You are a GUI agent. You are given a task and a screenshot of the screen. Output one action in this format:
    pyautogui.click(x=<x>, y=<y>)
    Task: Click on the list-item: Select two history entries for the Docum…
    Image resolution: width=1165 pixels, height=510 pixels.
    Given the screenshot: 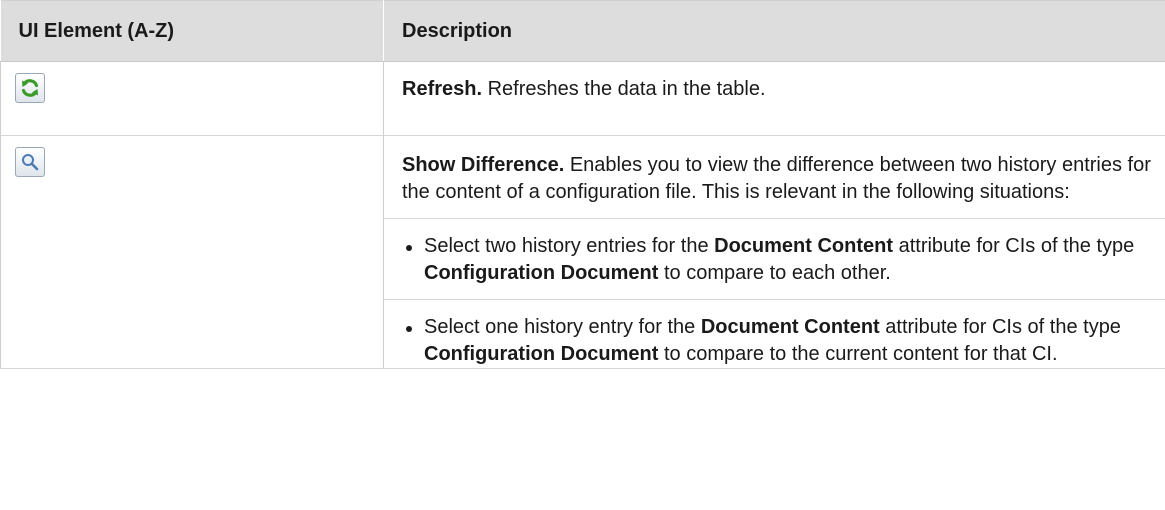 What is the action you would take?
    pyautogui.click(x=774, y=252)
    